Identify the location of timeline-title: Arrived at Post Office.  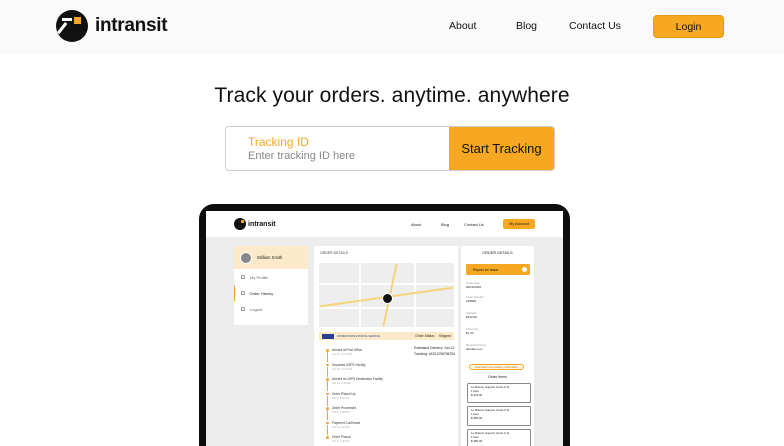
(347, 350).